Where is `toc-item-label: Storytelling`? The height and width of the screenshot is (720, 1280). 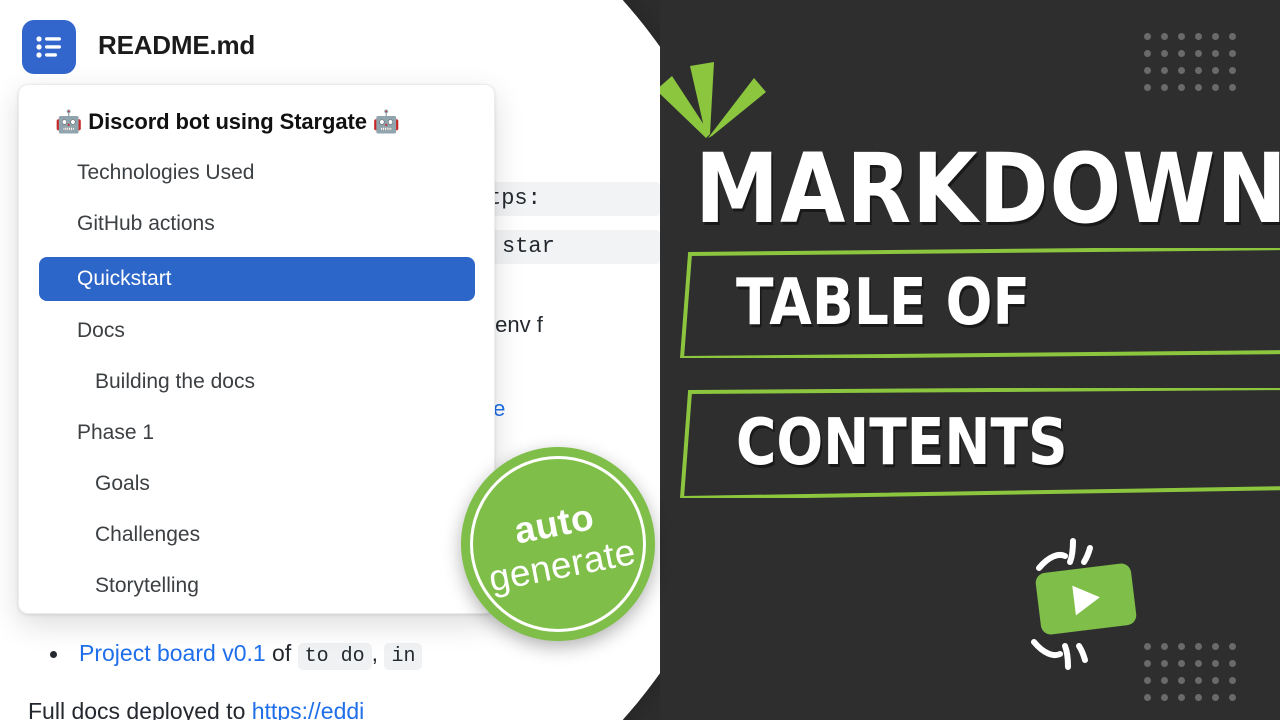 toc-item-label: Storytelling is located at coordinates (147, 585).